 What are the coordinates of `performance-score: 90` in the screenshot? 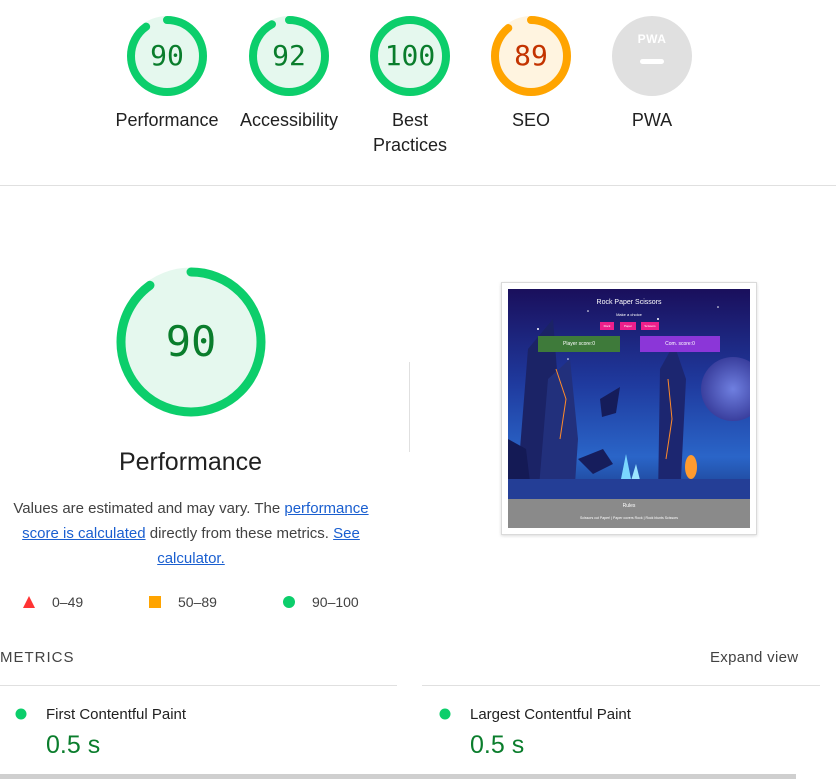 It's located at (191, 341).